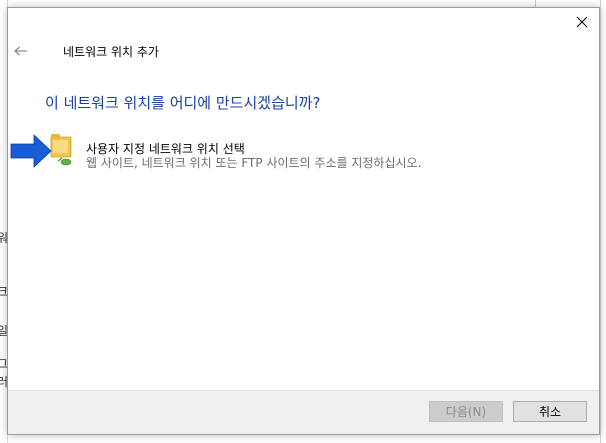 This screenshot has height=443, width=606. What do you see at coordinates (600, 221) in the screenshot?
I see `background-divider` at bounding box center [600, 221].